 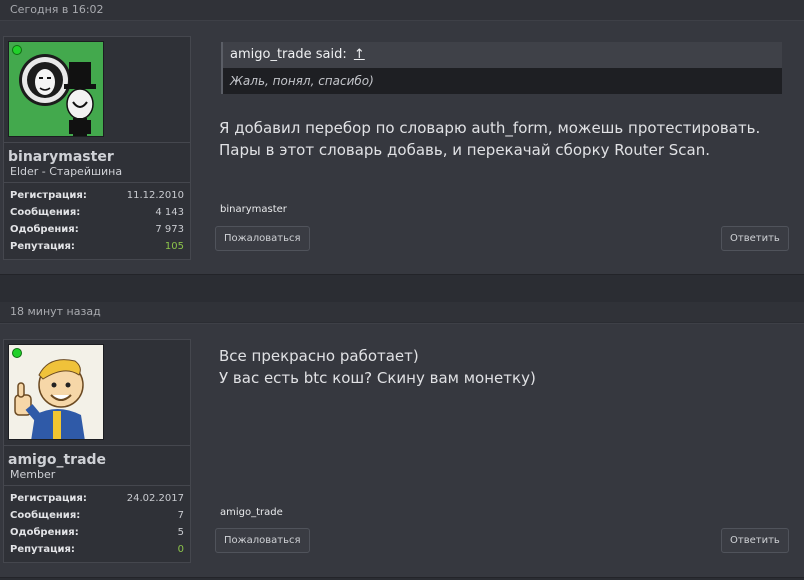 I want to click on signature: amigo_trade, so click(x=251, y=512).